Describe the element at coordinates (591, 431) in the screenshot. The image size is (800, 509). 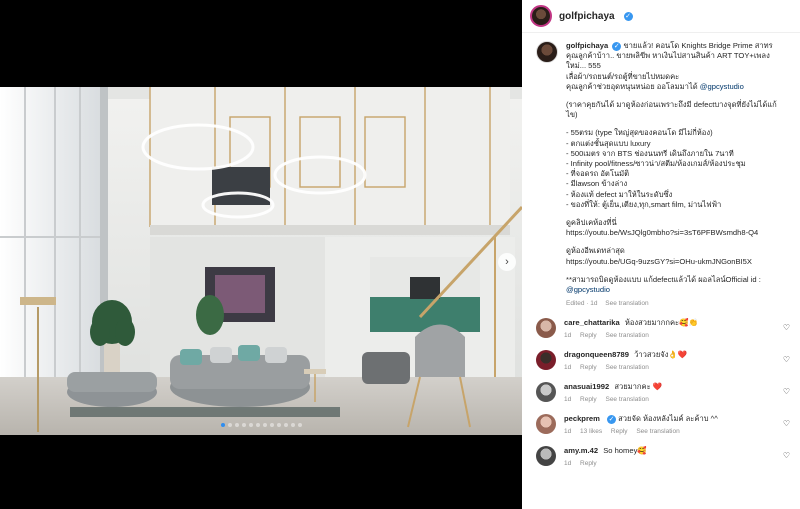
I see `comment-likes: 13 likes` at that location.